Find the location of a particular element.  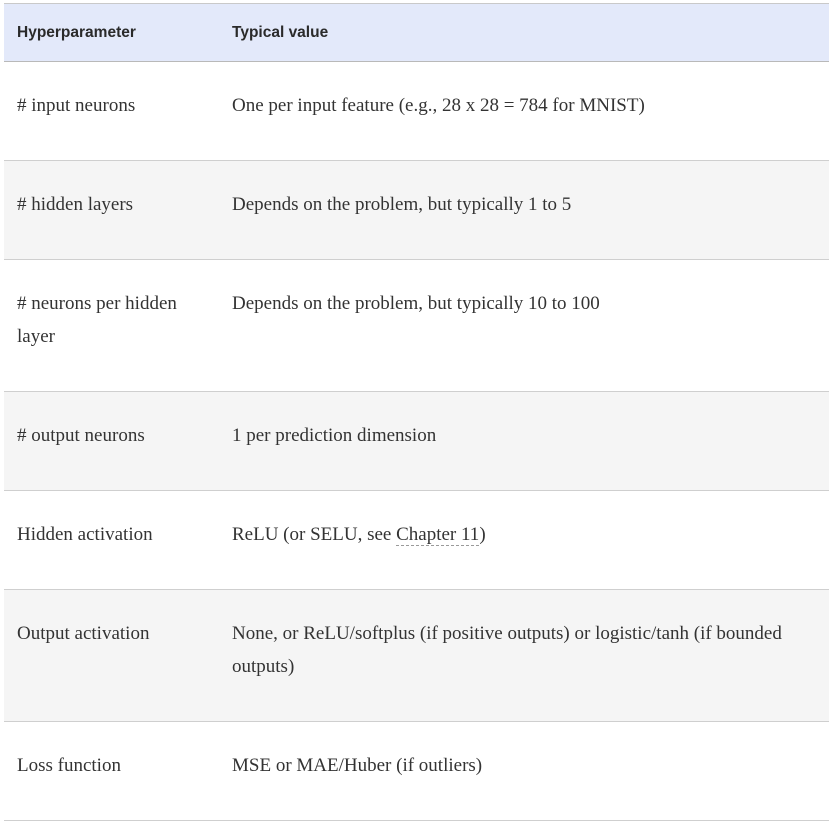

param-cell: # hidden layers is located at coordinates (111, 210).